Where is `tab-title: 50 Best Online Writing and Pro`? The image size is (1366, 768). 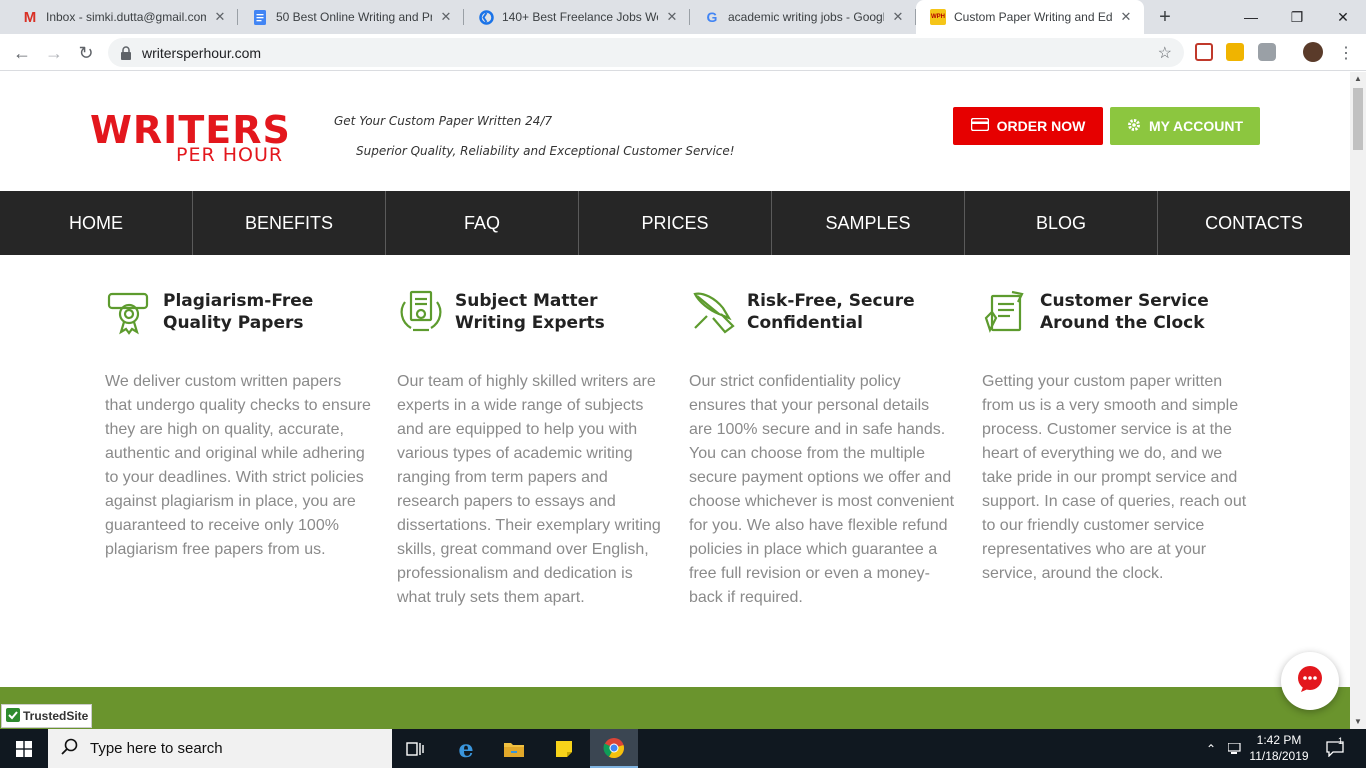
tab-title: 50 Best Online Writing and Pro is located at coordinates (354, 17).